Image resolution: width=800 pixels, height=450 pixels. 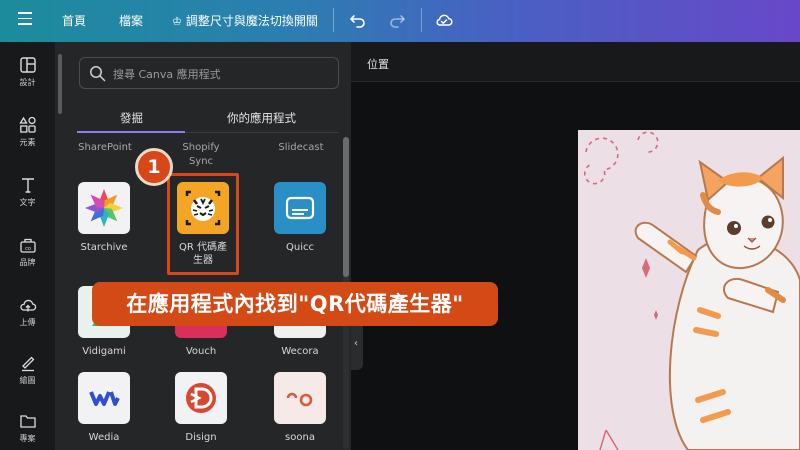 I want to click on cloud-saved-icon, so click(x=444, y=20).